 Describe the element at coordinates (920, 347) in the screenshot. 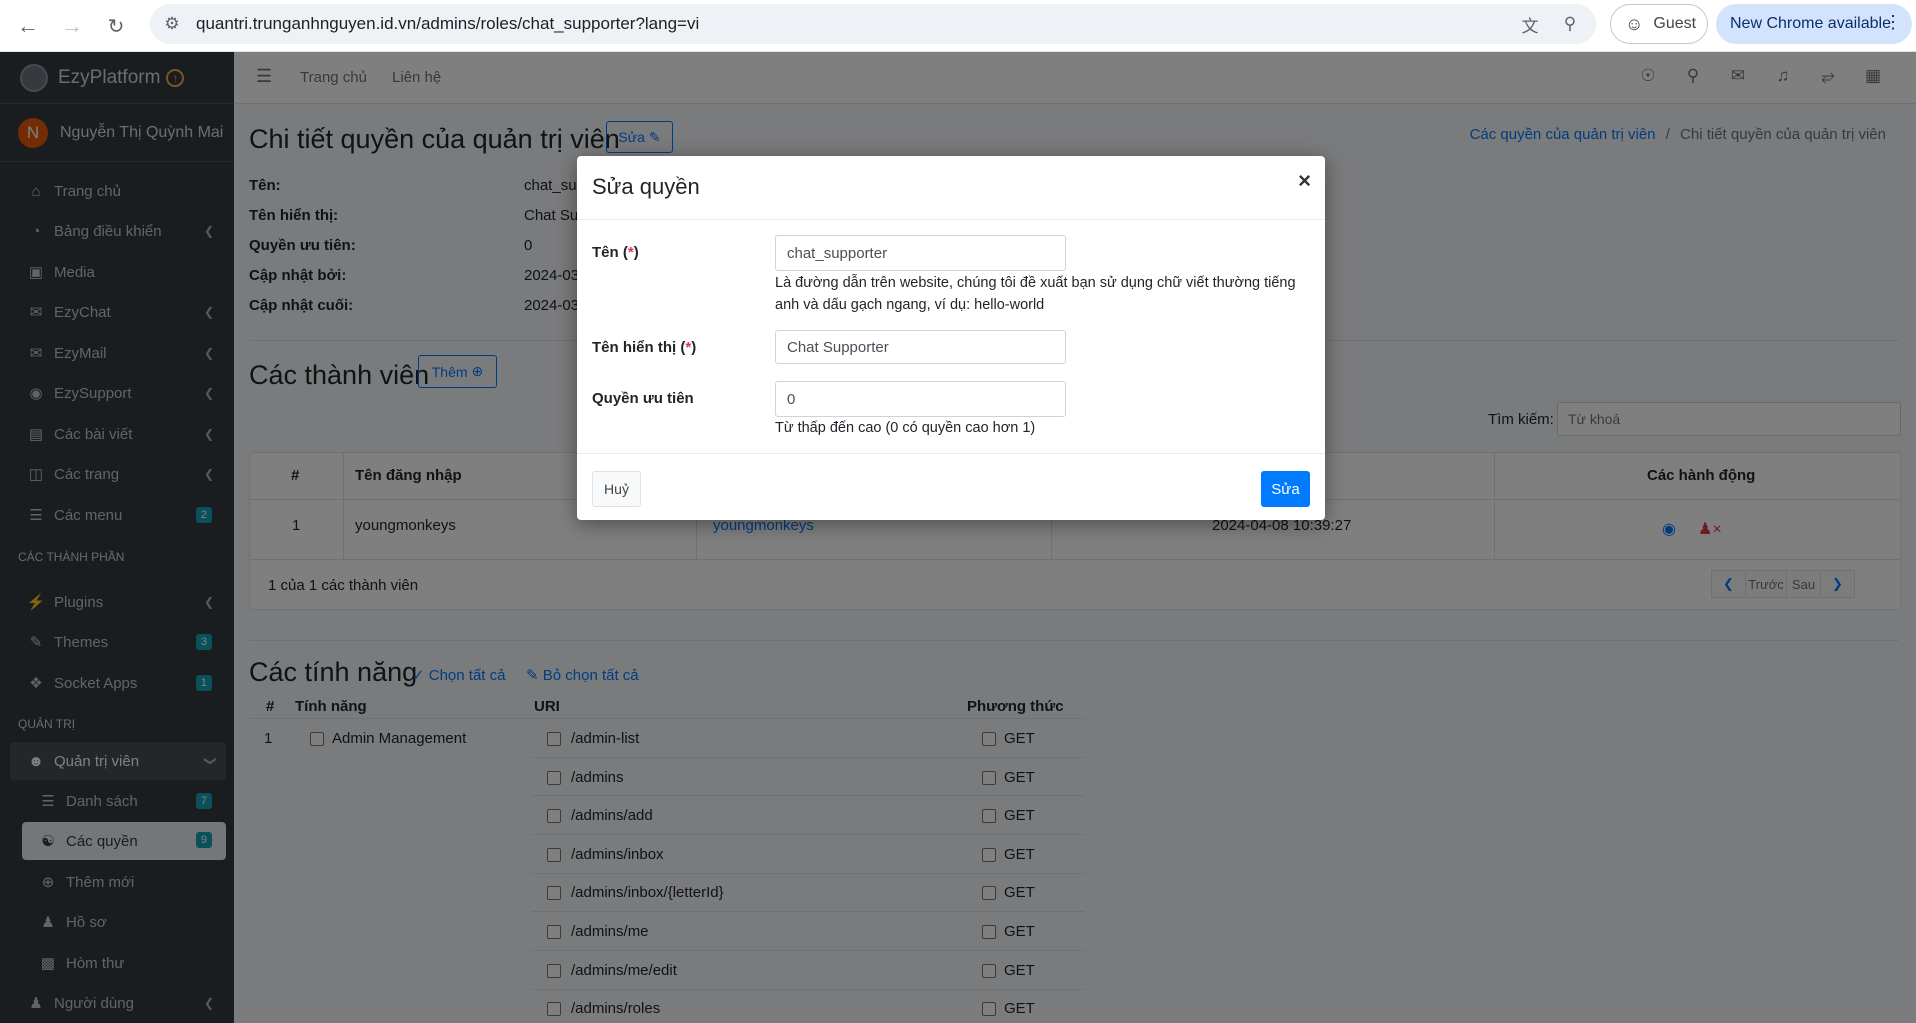

I see `display-name-field` at that location.